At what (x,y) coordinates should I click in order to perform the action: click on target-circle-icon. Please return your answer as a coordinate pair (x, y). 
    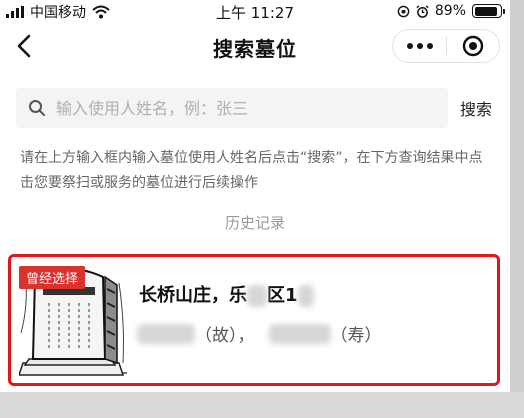
    Looking at the image, I should click on (473, 46).